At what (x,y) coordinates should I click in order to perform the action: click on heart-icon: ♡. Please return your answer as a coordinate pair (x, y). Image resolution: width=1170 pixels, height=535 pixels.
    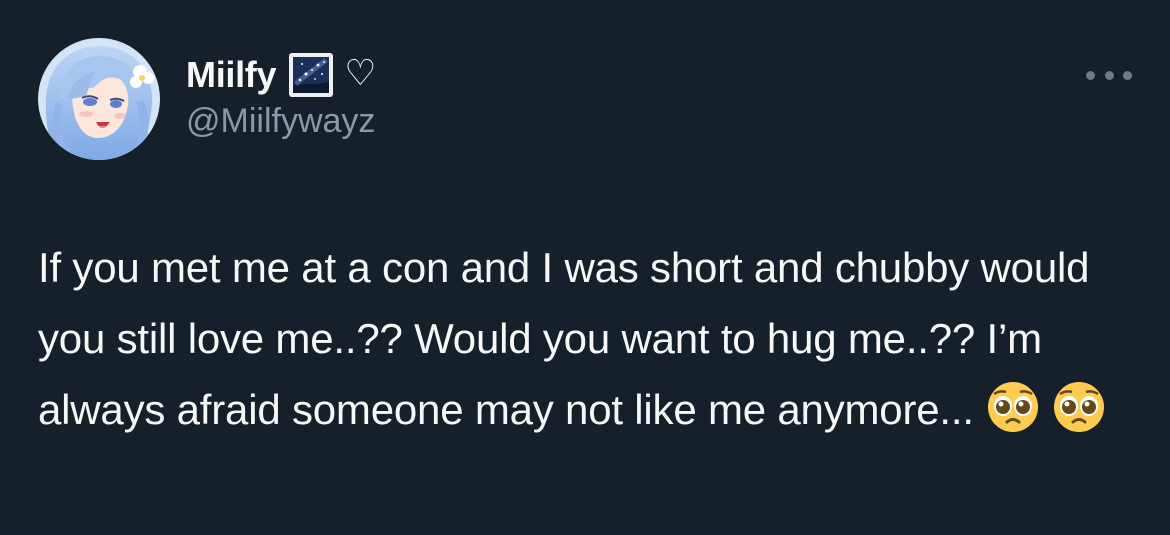
    Looking at the image, I should click on (360, 73).